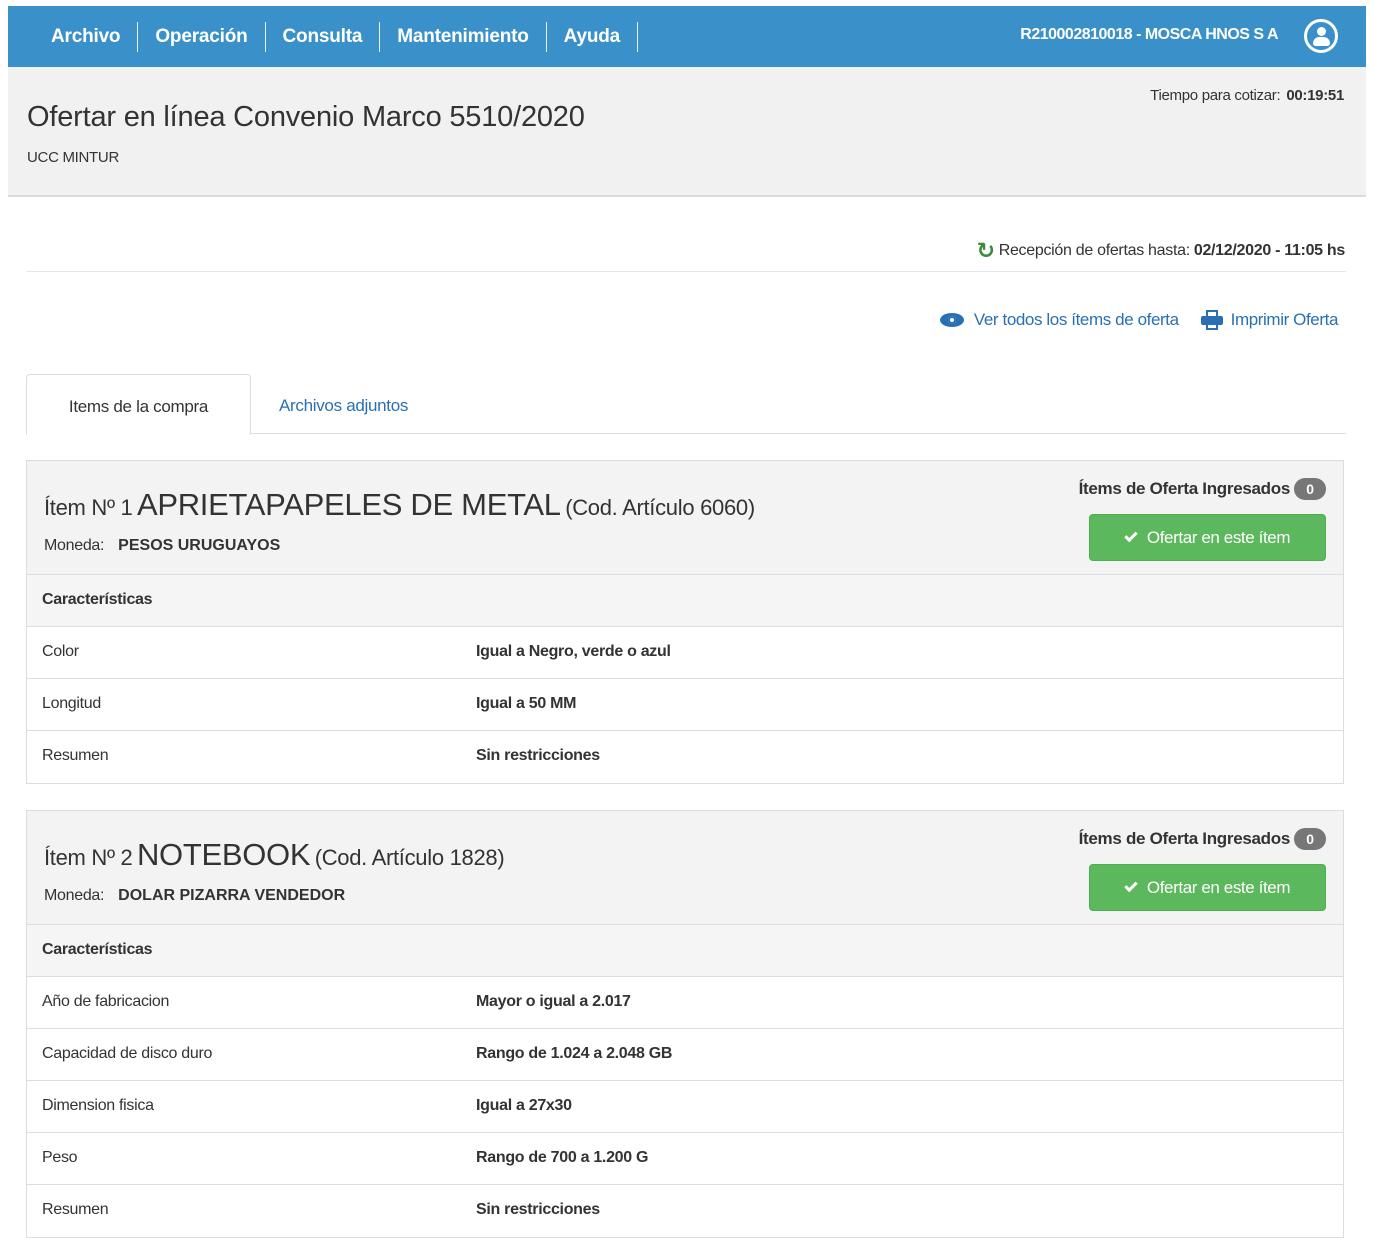 The image size is (1374, 1238). I want to click on user-name: R210002810018 - MOSCA HNOS S A, so click(1149, 35).